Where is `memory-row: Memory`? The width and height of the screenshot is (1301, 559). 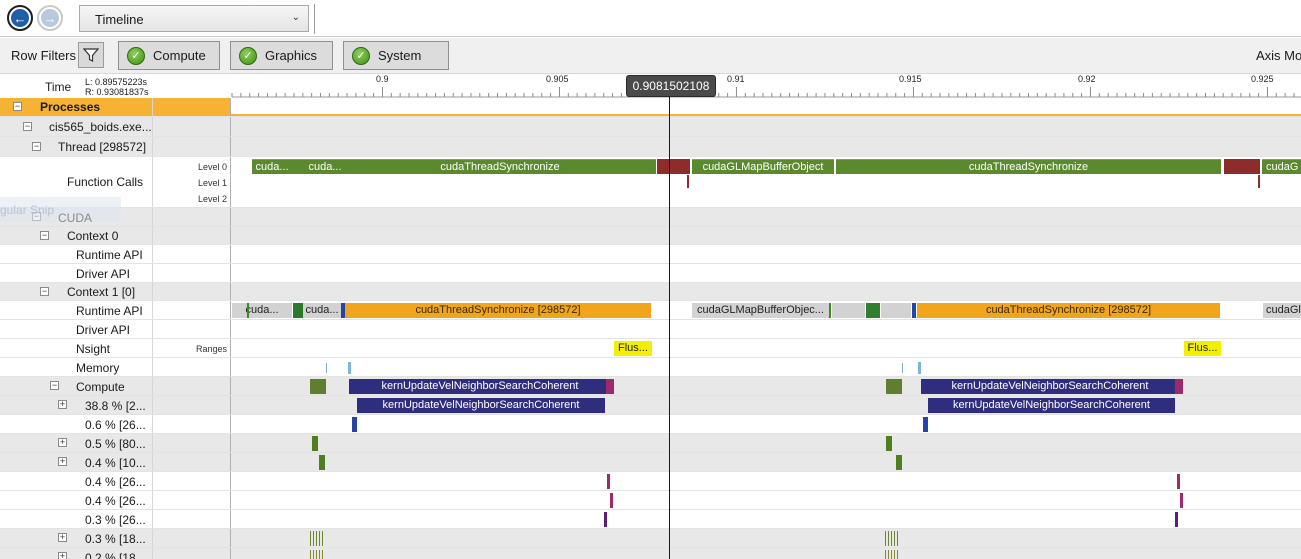
memory-row: Memory is located at coordinates (650, 367).